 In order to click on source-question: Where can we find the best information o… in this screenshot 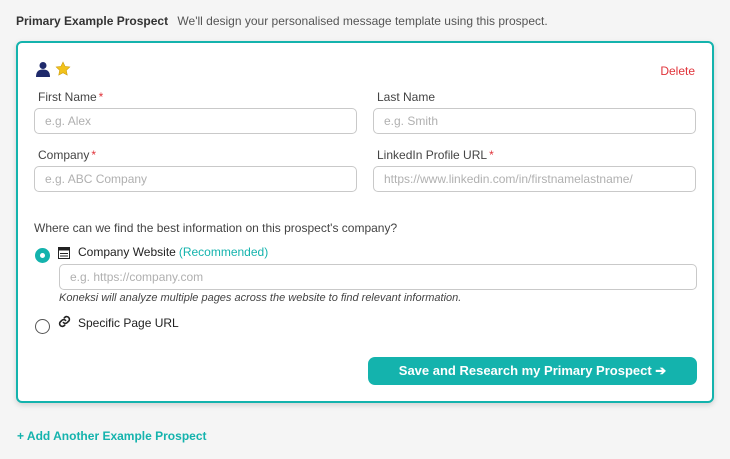, I will do `click(216, 228)`.